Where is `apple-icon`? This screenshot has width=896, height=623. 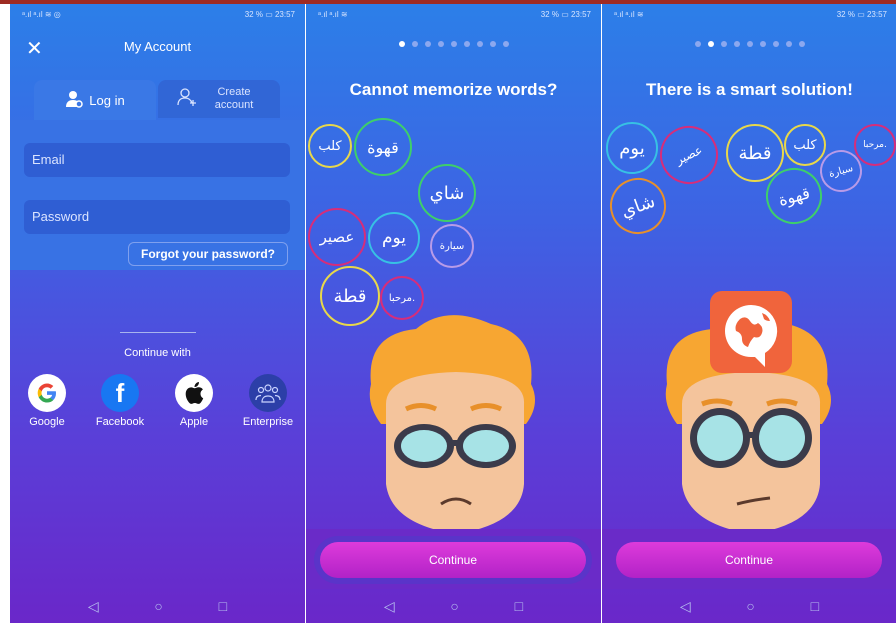
apple-icon is located at coordinates (194, 393).